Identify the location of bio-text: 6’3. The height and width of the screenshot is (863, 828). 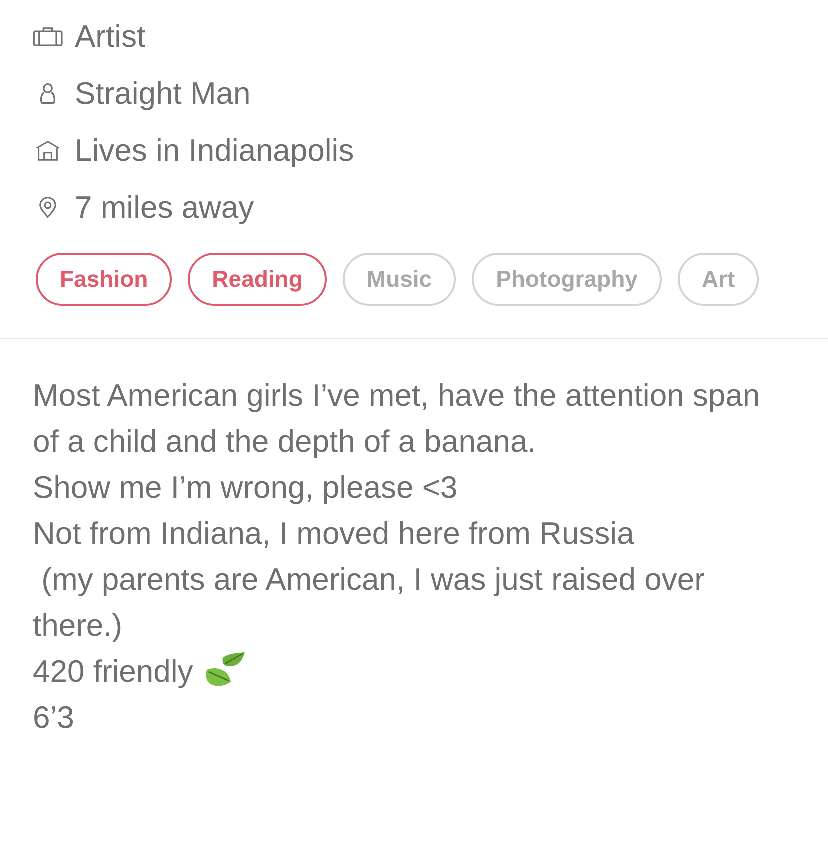
(54, 718).